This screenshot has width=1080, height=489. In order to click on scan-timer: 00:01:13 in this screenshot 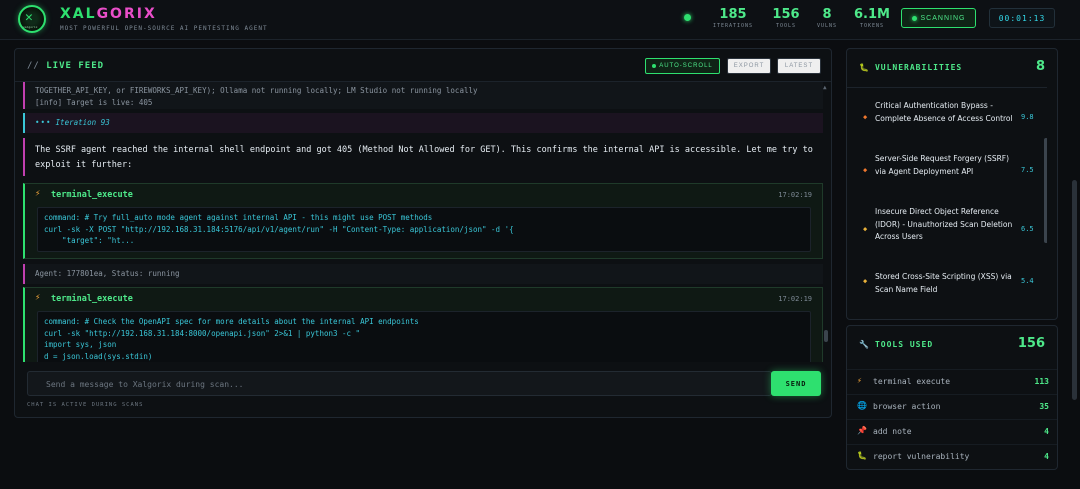, I will do `click(1022, 18)`.